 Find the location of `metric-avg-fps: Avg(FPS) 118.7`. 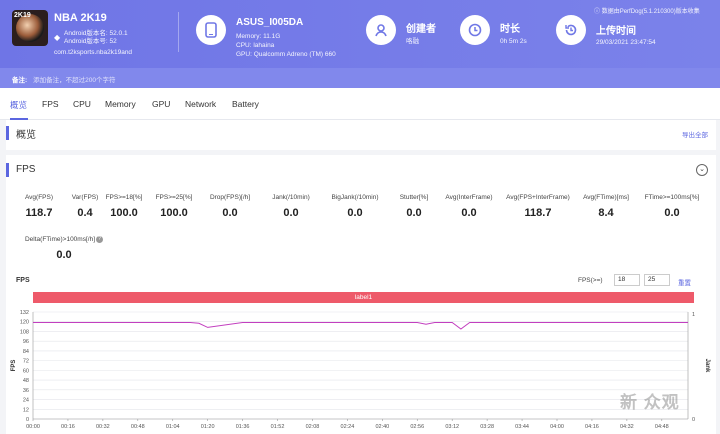

metric-avg-fps: Avg(FPS) 118.7 is located at coordinates (39, 206).